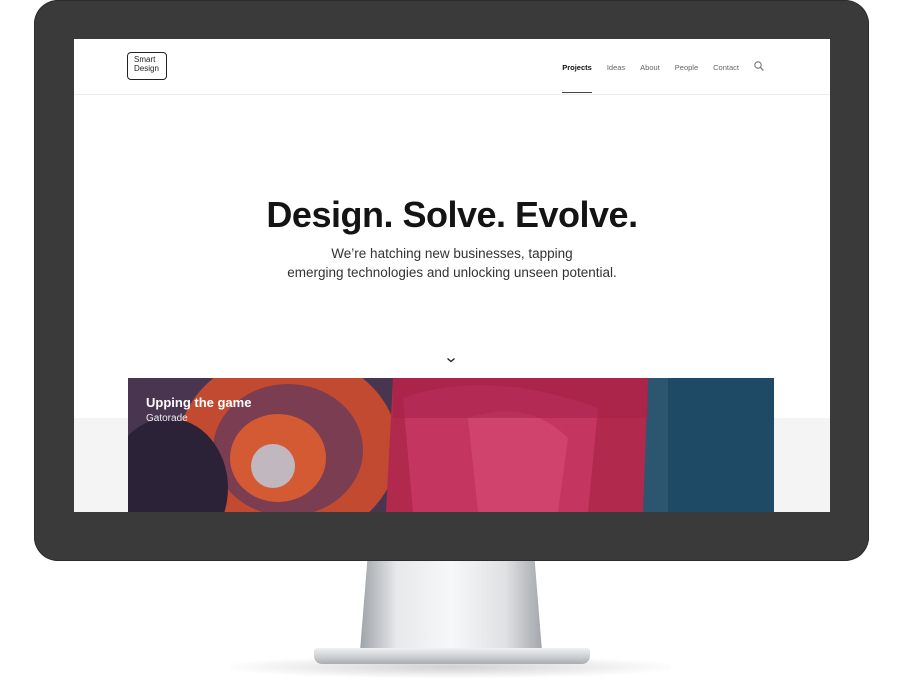  I want to click on hero-title: Design. Solve. Evolve., so click(452, 214).